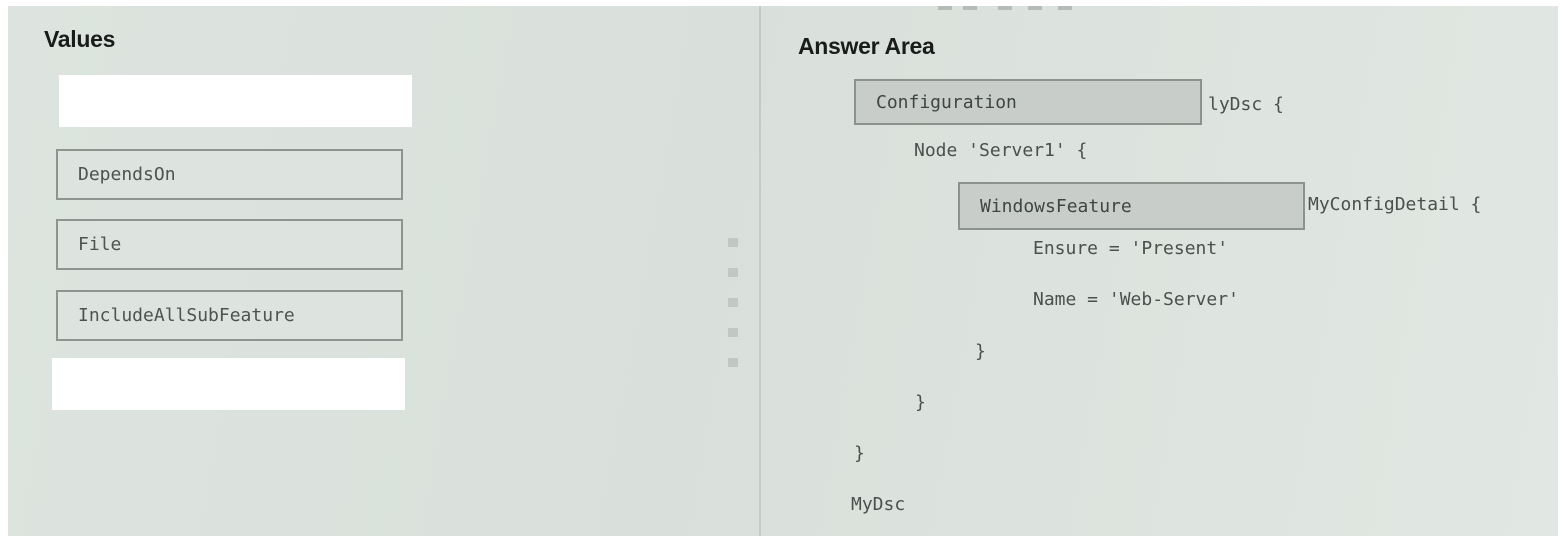 This screenshot has height=540, width=1562. Describe the element at coordinates (1028, 102) in the screenshot. I see `answer-slot-configuration: Configuration` at that location.